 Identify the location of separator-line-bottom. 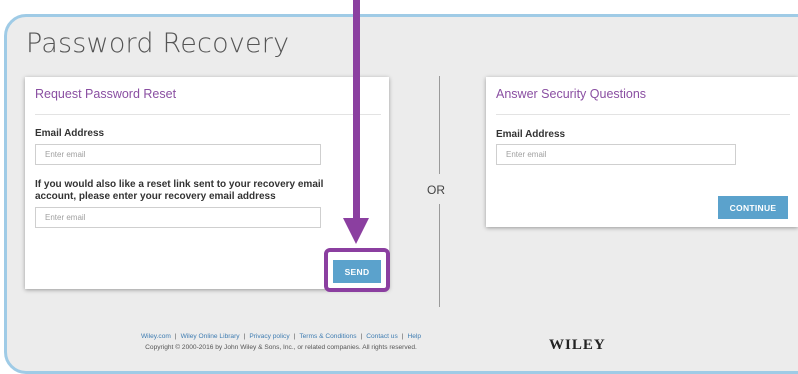
(439, 255).